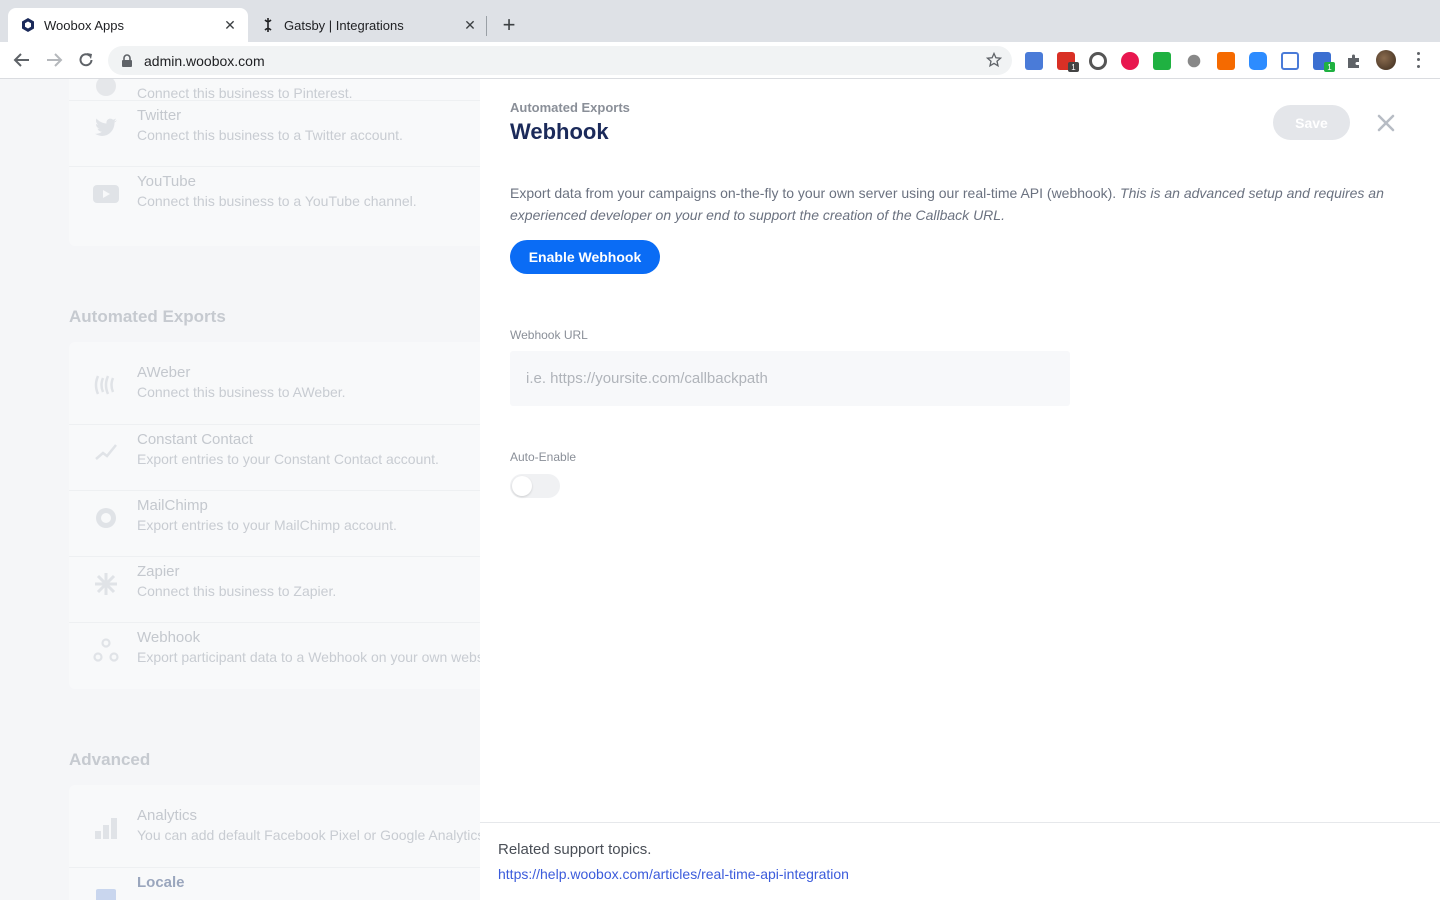 This screenshot has height=900, width=1440. I want to click on reload-icon, so click(86, 60).